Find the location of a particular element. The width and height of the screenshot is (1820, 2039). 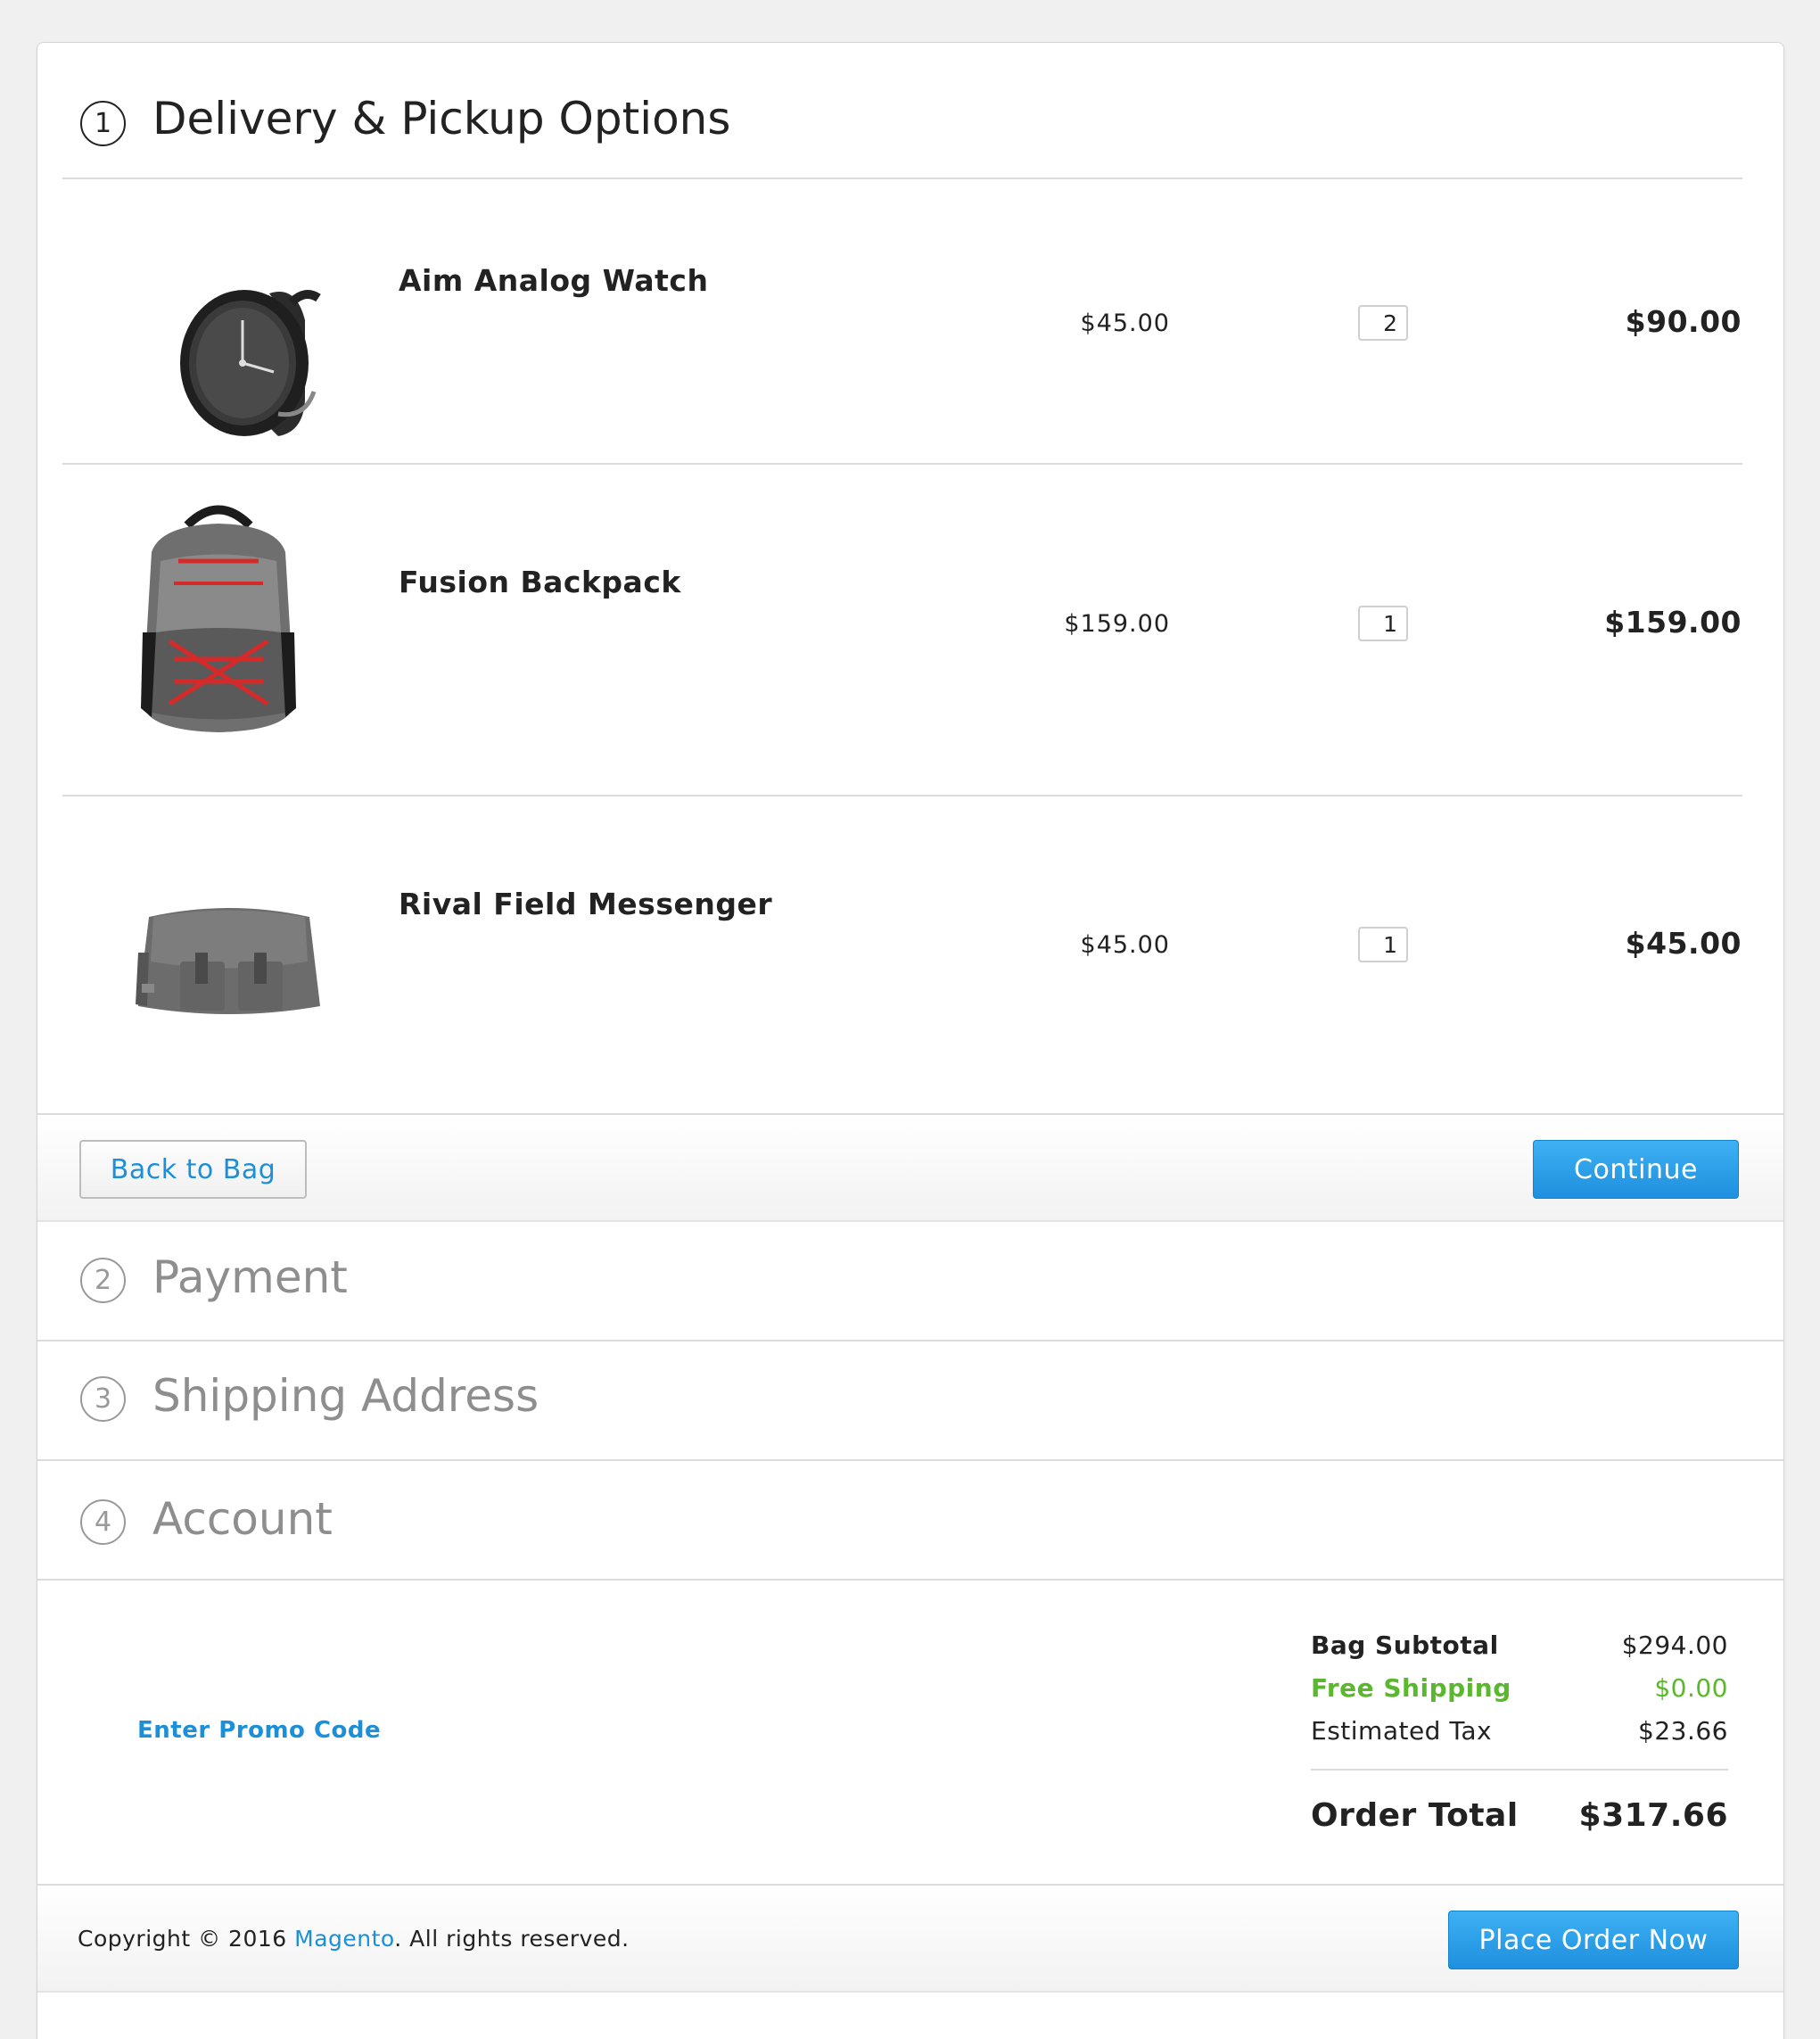

product-name: Rival Field Messenger is located at coordinates (585, 904).